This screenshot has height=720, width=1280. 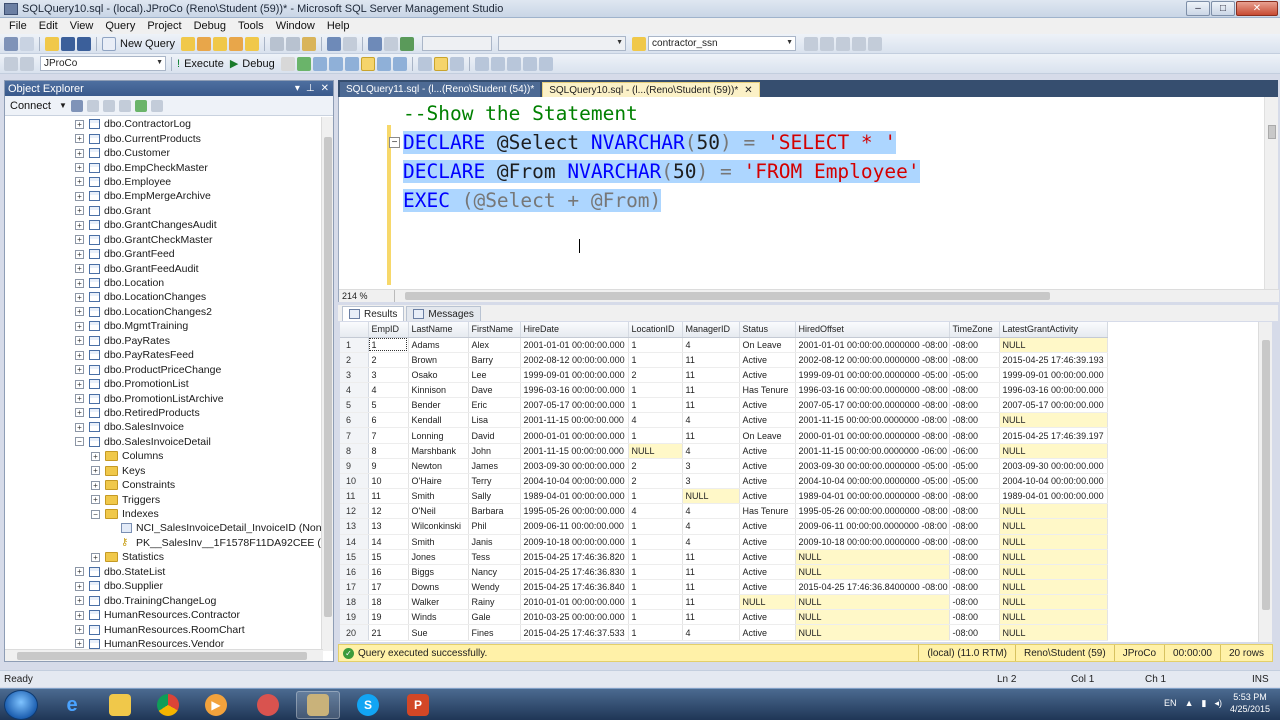 I want to click on table-cell: 2015-04-25 17:46:39.193, so click(x=1053, y=360).